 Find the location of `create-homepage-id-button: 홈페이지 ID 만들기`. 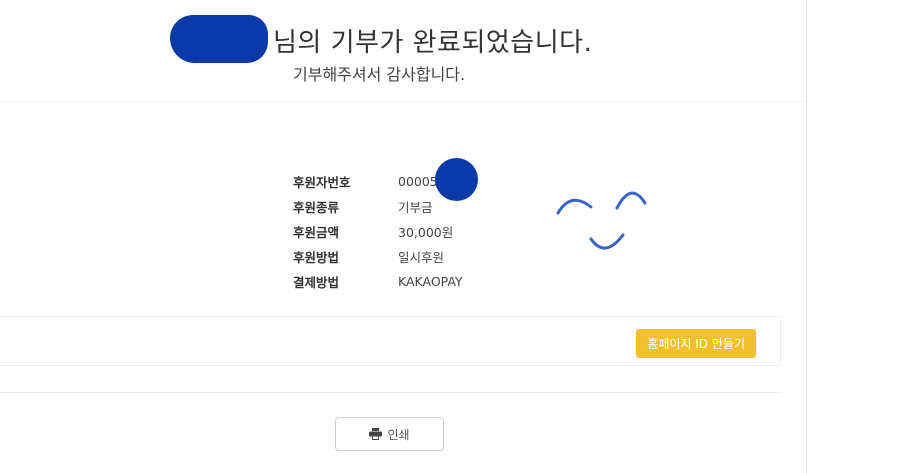

create-homepage-id-button: 홈페이지 ID 만들기 is located at coordinates (696, 343).